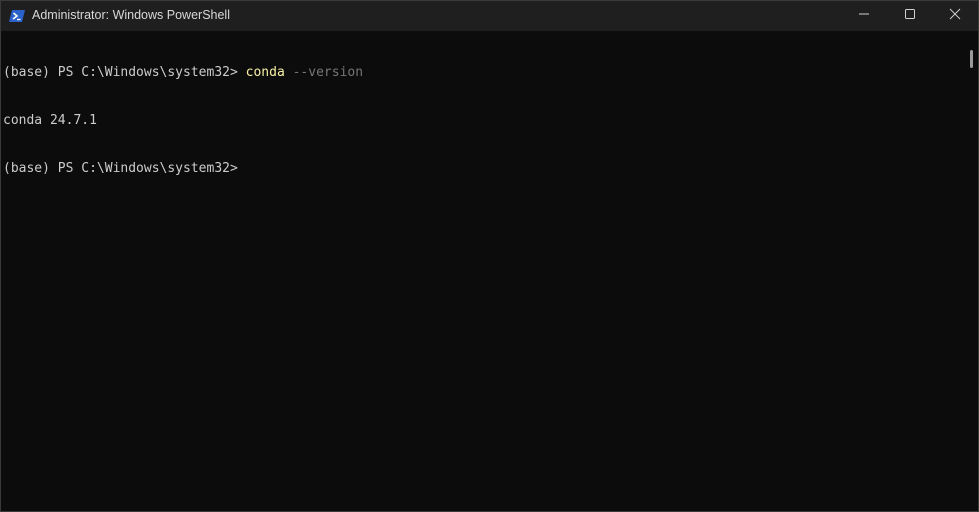  What do you see at coordinates (484, 169) in the screenshot?
I see `terminal-line-prompt: (base) PS C:\Windows\system32>` at bounding box center [484, 169].